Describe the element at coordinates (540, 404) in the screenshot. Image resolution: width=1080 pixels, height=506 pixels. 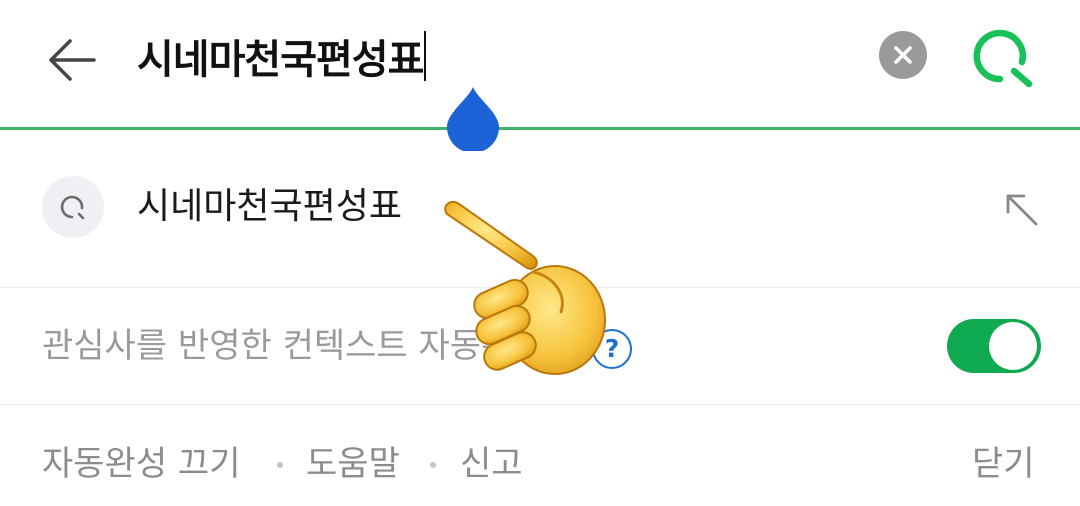
I see `divider` at that location.